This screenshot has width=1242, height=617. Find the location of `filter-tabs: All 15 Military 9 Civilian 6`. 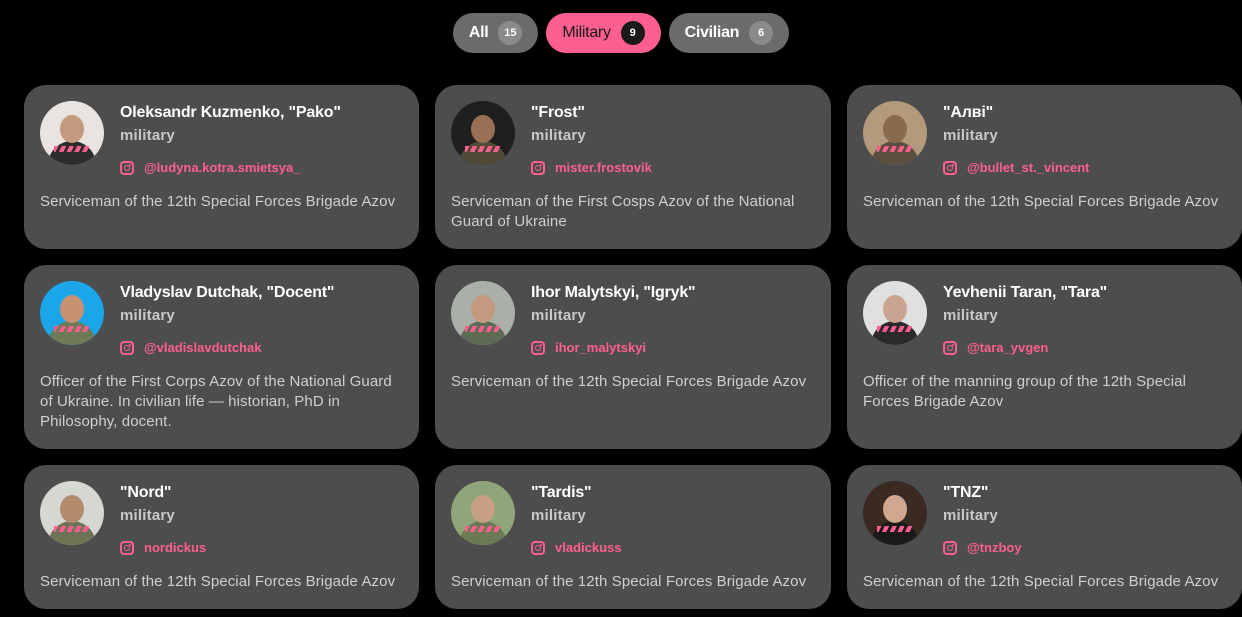

filter-tabs: All 15 Military 9 Civilian 6 is located at coordinates (621, 33).